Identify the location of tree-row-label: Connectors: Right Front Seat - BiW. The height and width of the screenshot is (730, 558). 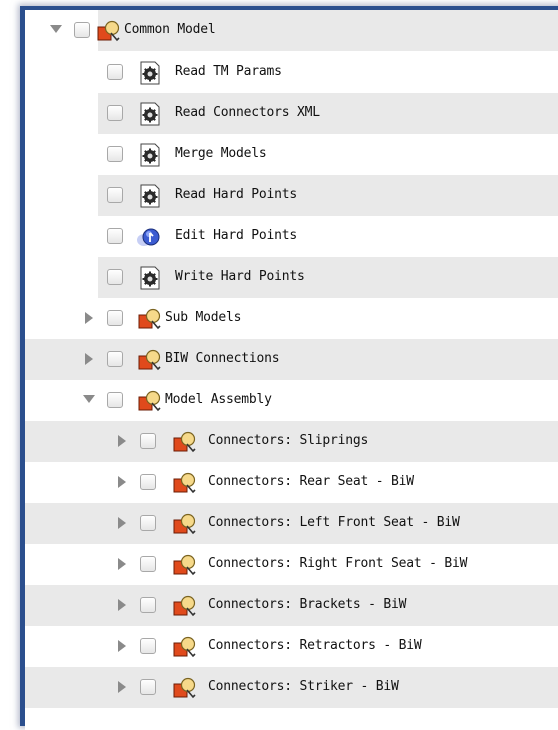
(338, 563).